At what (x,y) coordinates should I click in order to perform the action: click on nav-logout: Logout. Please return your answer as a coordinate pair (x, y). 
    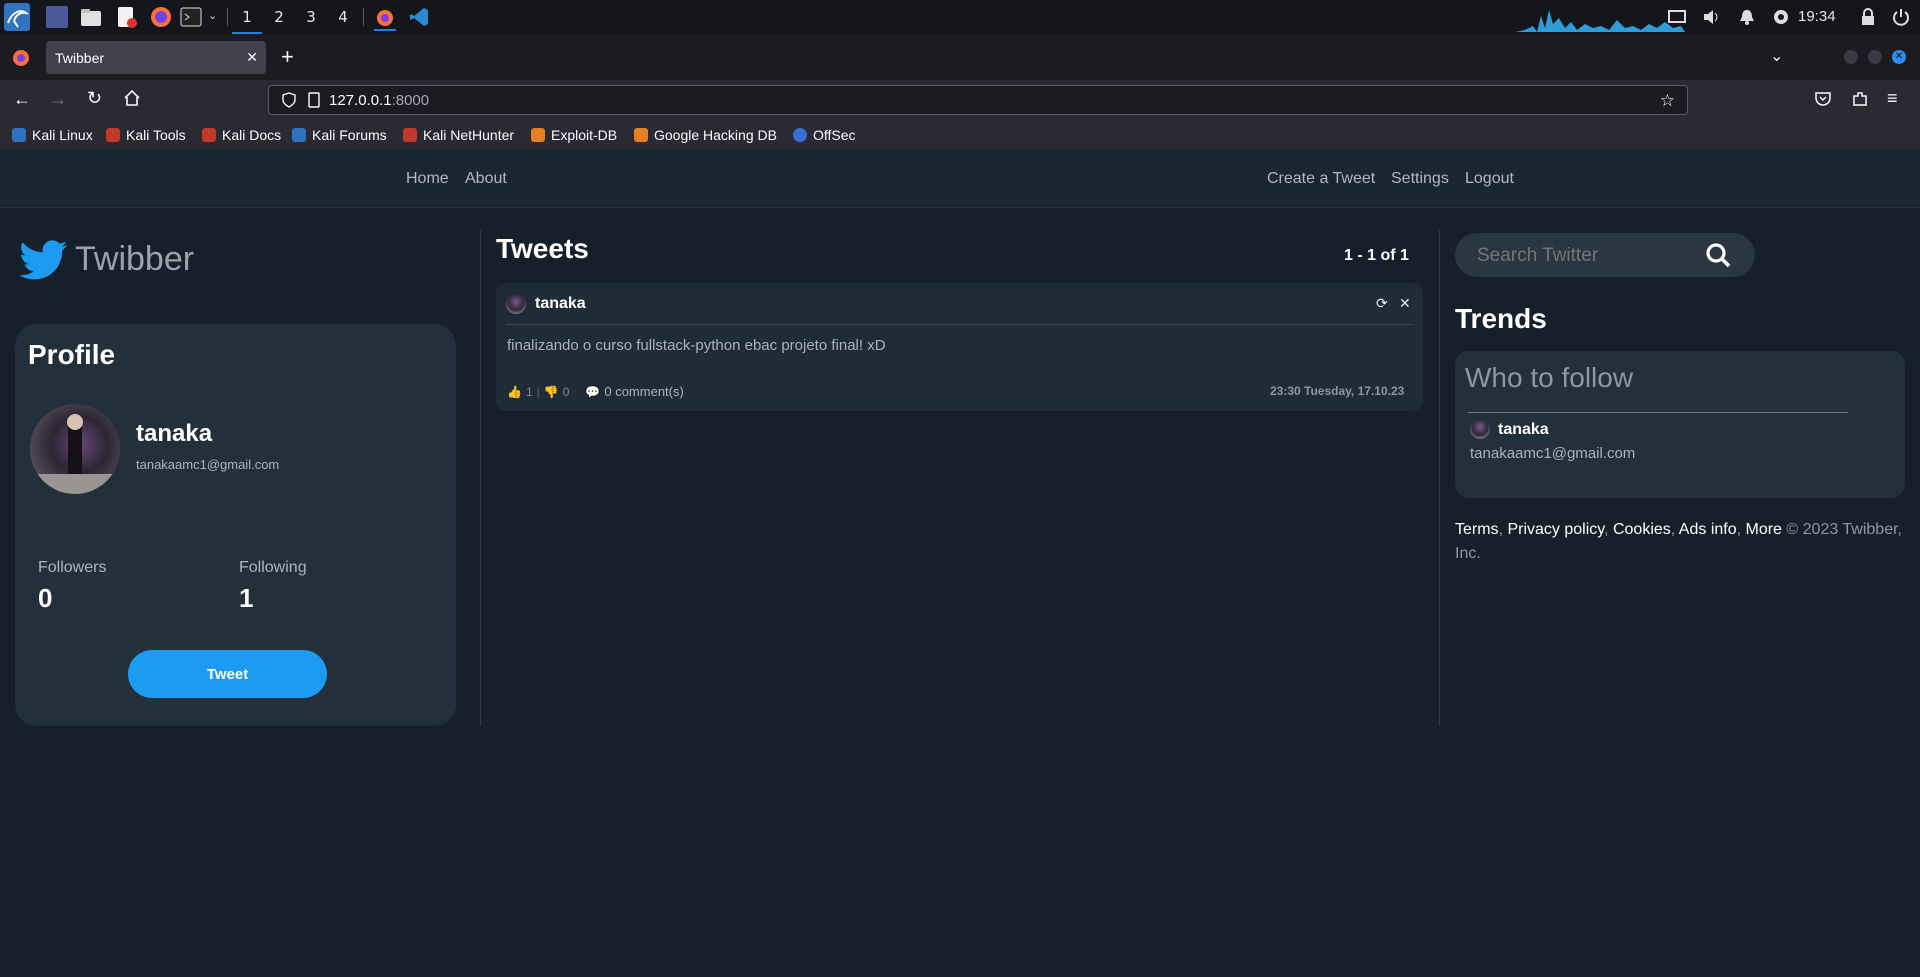
    Looking at the image, I should click on (1489, 179).